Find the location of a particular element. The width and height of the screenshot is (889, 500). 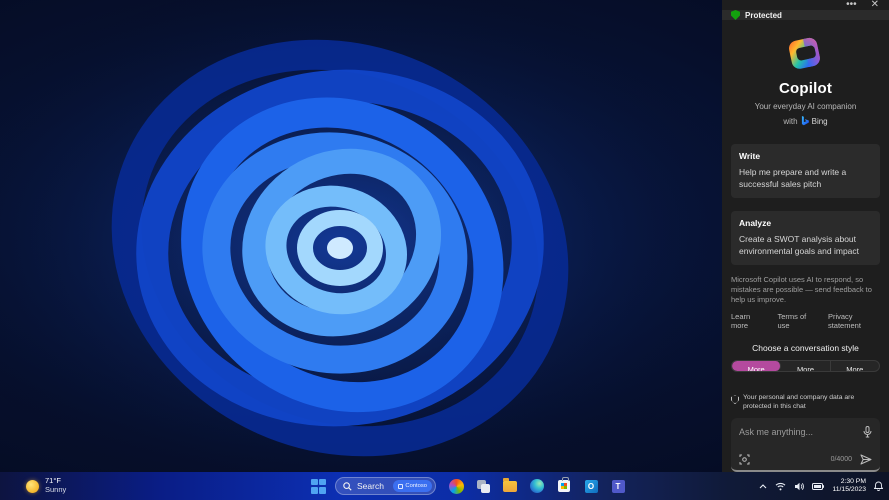

conversation-style-group: More Creative More Balanced More Precise is located at coordinates (805, 366).